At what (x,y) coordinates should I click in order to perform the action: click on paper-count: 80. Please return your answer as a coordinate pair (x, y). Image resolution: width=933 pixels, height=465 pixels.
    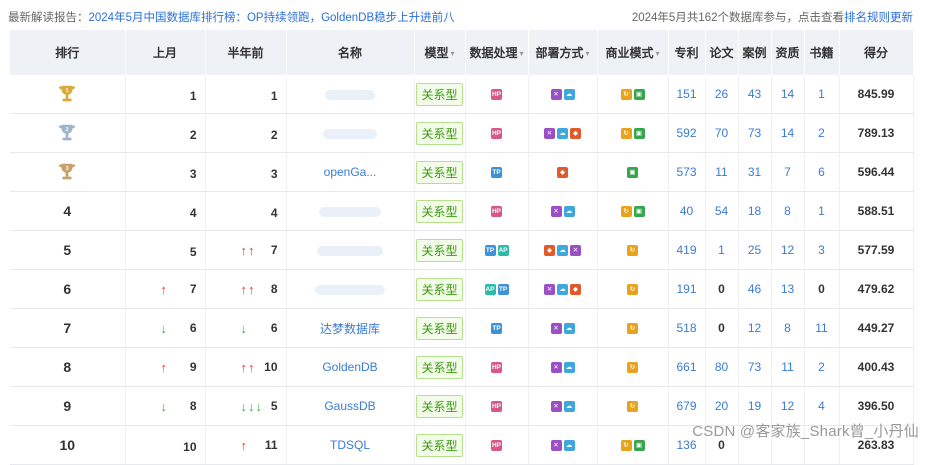
    Looking at the image, I should click on (721, 367).